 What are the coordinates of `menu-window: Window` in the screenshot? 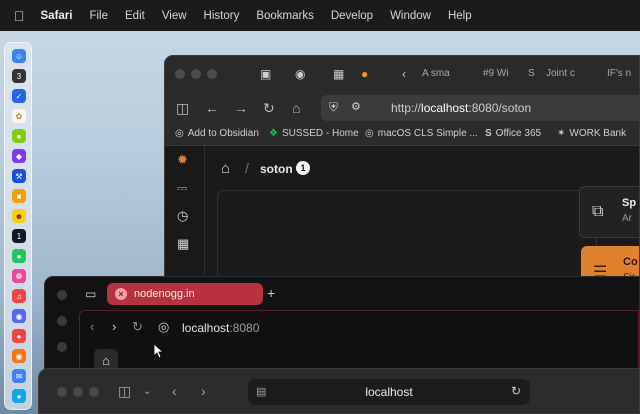 It's located at (410, 16).